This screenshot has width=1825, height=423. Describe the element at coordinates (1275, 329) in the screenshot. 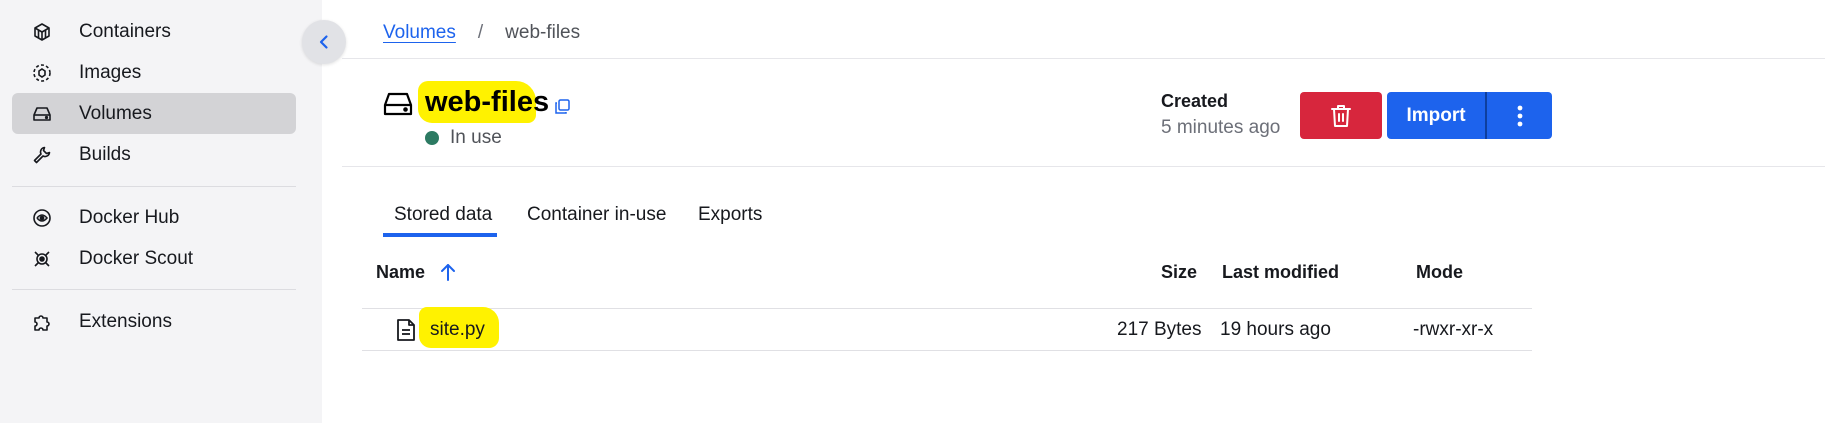

I see `file-modified: 19 hours ago` at that location.